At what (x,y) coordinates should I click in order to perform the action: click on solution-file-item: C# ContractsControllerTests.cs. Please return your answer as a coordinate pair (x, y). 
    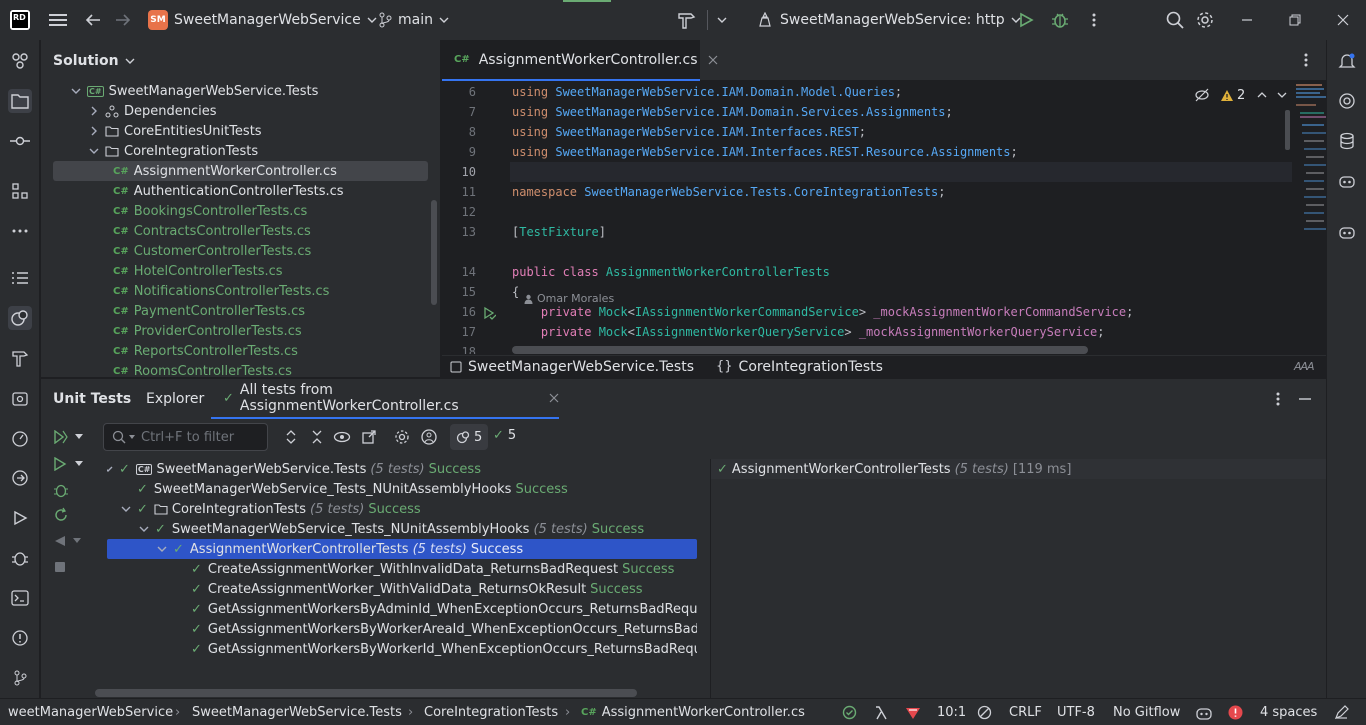
    Looking at the image, I should click on (208, 231).